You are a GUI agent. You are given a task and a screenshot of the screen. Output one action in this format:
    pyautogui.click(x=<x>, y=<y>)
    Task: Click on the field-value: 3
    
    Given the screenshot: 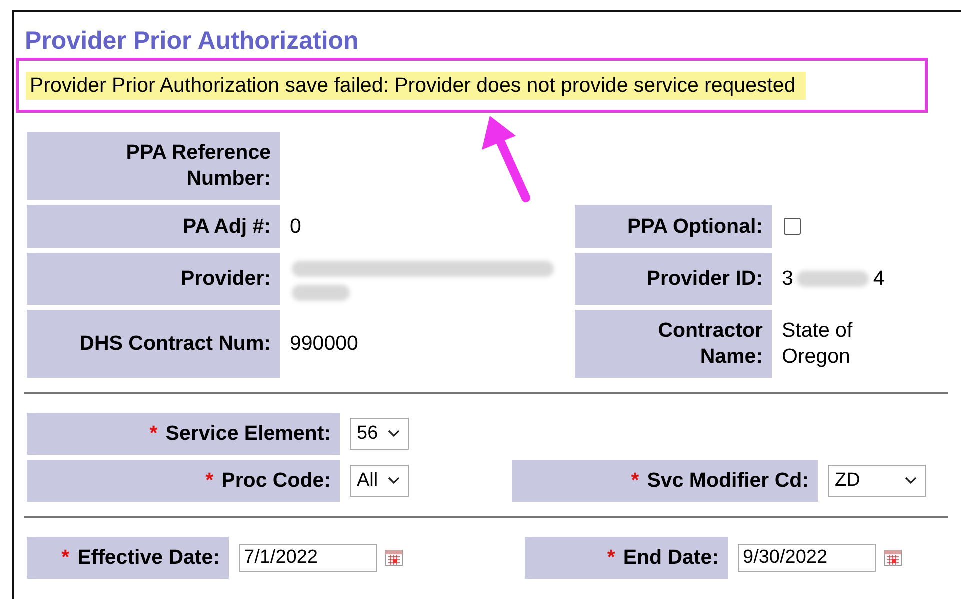 What is the action you would take?
    pyautogui.click(x=788, y=279)
    